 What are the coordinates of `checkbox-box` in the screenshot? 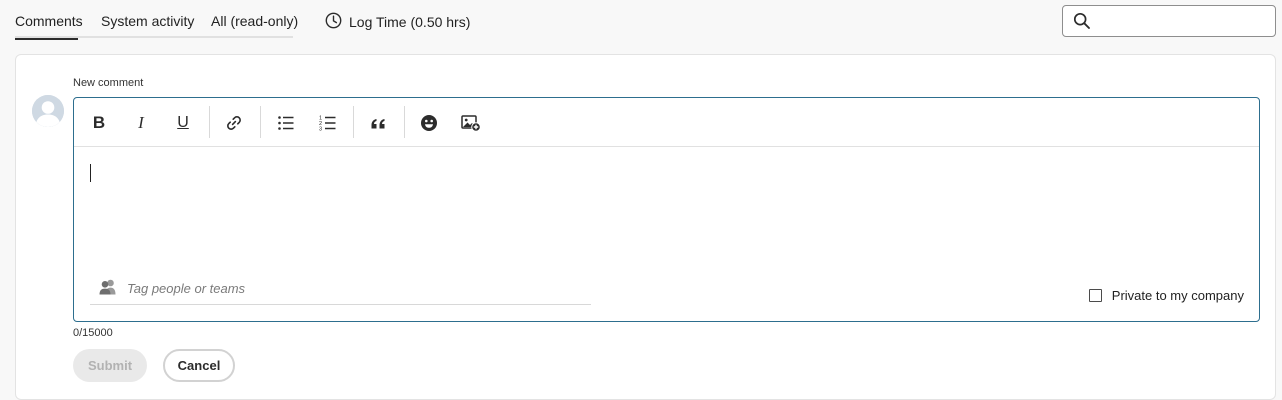 It's located at (1095, 295).